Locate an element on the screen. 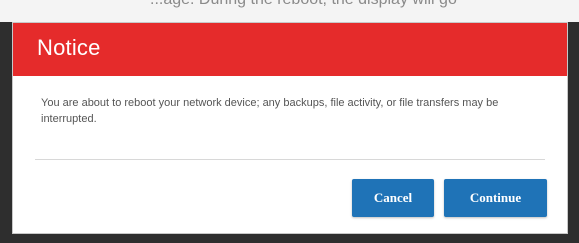  cancel-button: Cancel is located at coordinates (393, 198).